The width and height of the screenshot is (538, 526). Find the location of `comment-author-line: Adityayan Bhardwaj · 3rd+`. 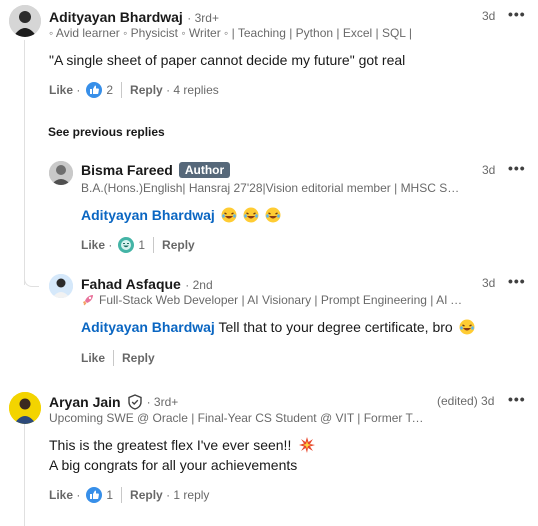

comment-author-line: Adityayan Bhardwaj · 3rd+ is located at coordinates (134, 18).